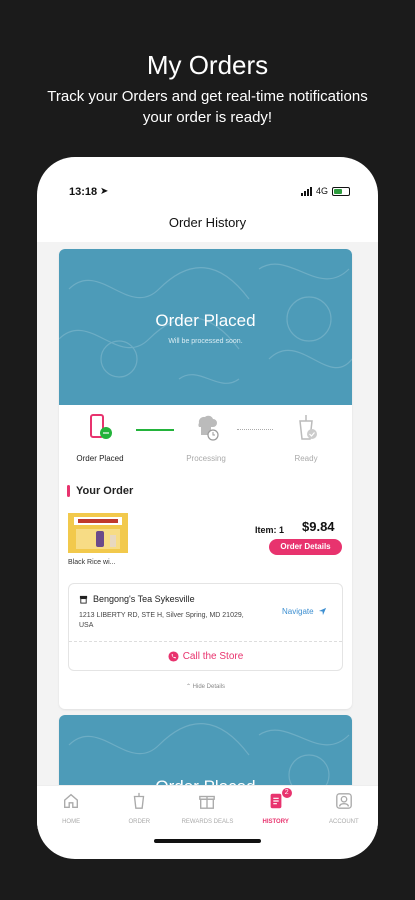 This screenshot has height=900, width=415. I want to click on tab-rewards-deals: REWARDS DEALS, so click(207, 807).